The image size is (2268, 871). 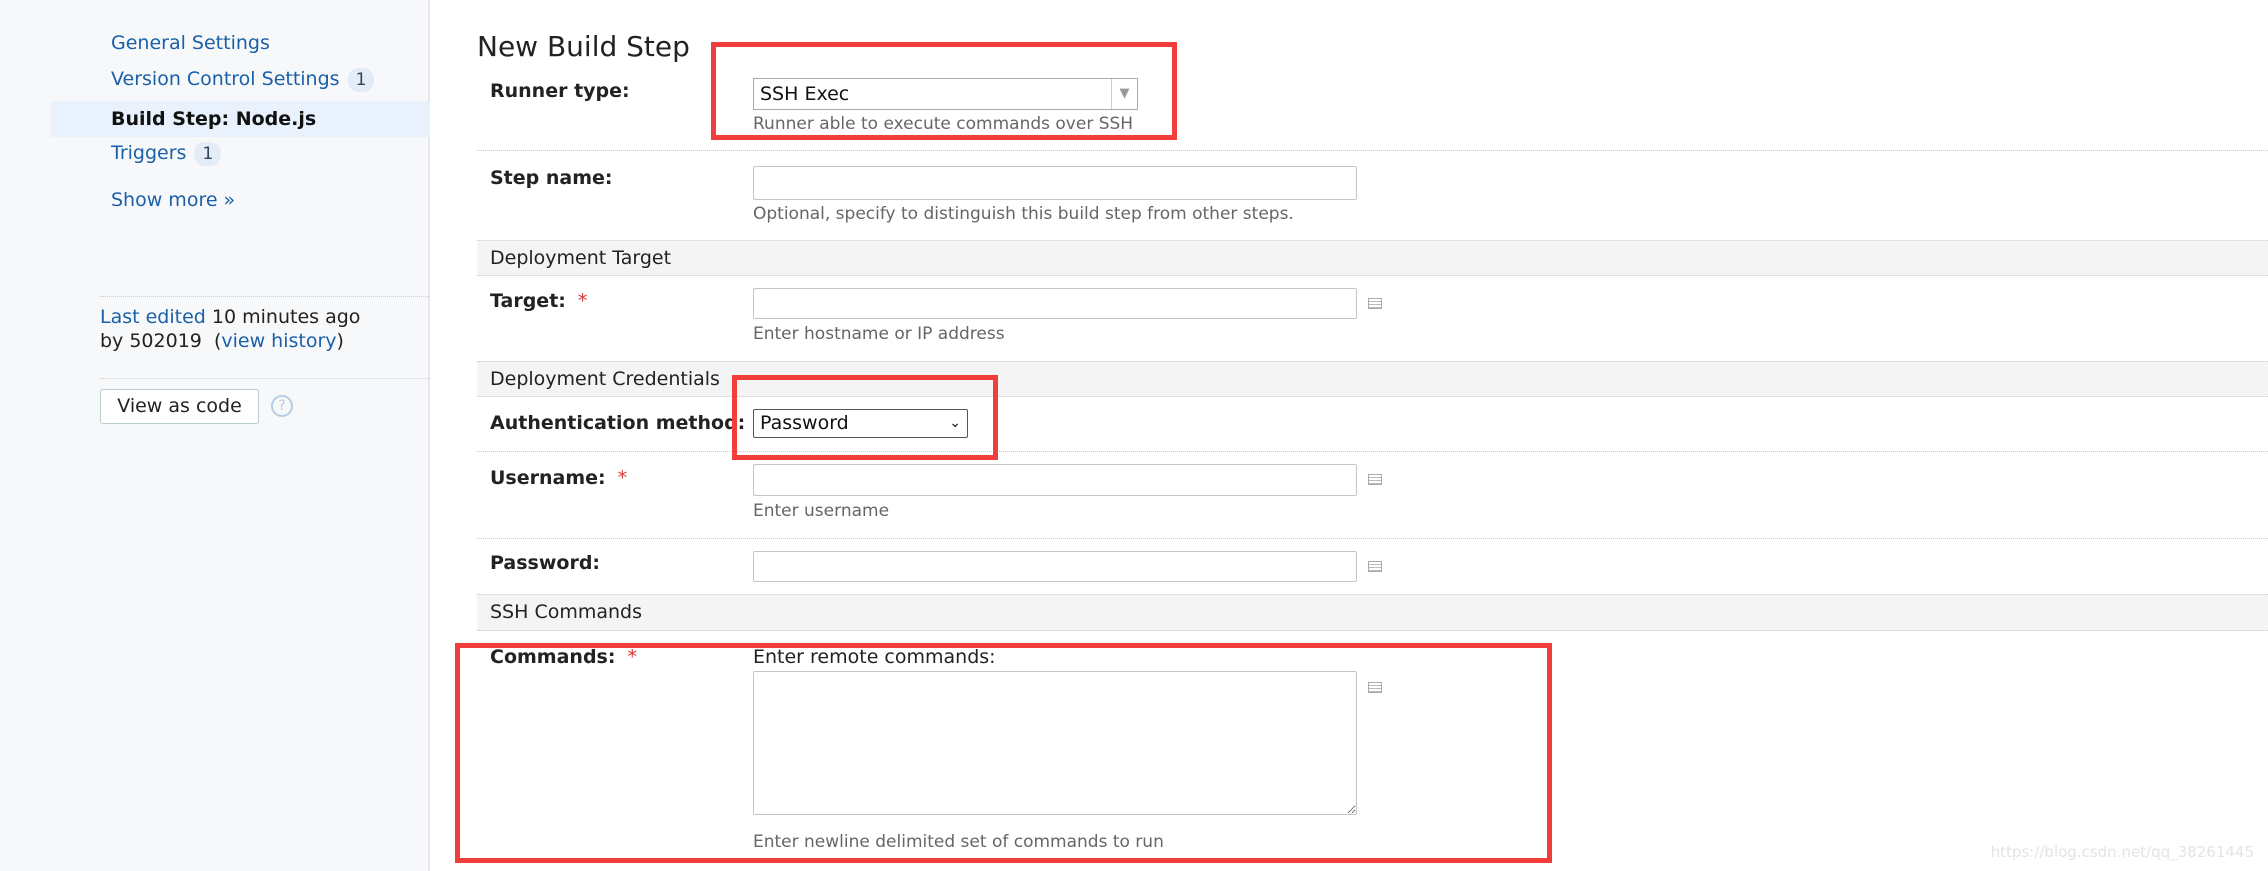 I want to click on target-label: Target: *, so click(x=538, y=301).